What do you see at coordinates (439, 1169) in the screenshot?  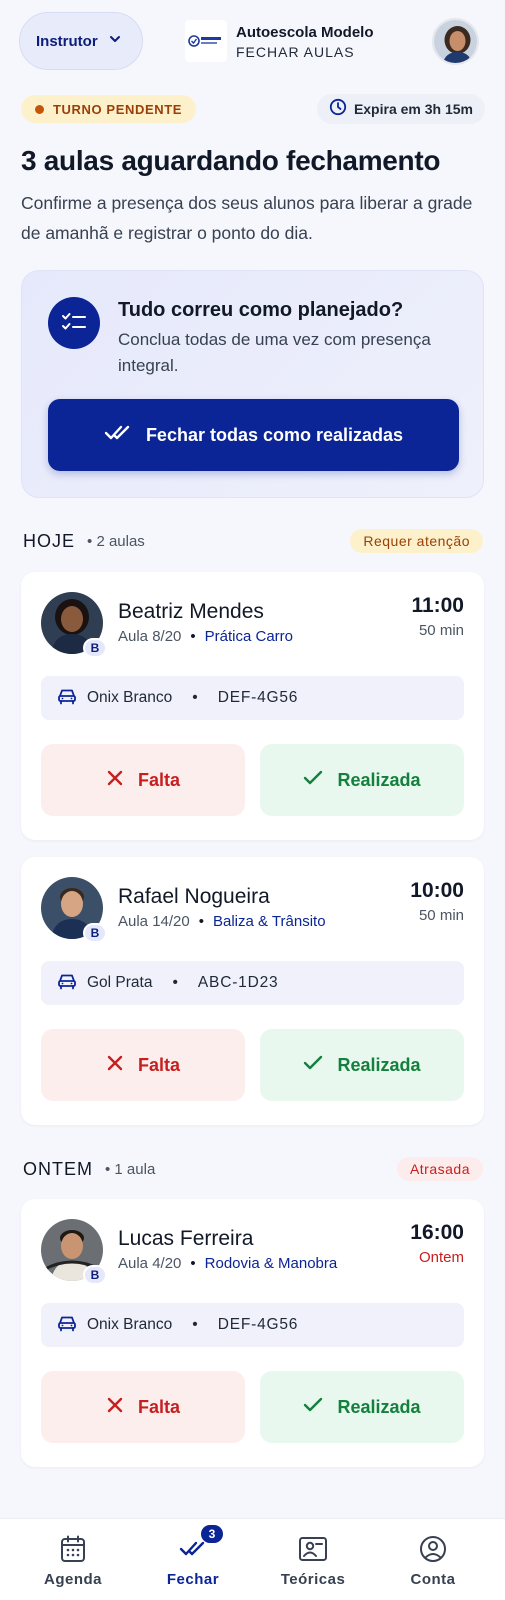 I see `late-tag: Atrasada` at bounding box center [439, 1169].